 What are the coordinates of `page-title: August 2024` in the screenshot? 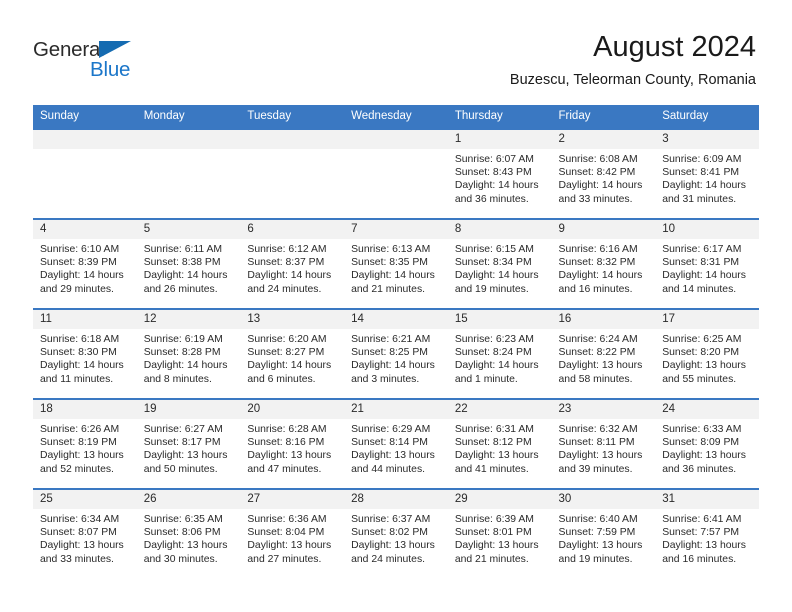 It's located at (674, 47).